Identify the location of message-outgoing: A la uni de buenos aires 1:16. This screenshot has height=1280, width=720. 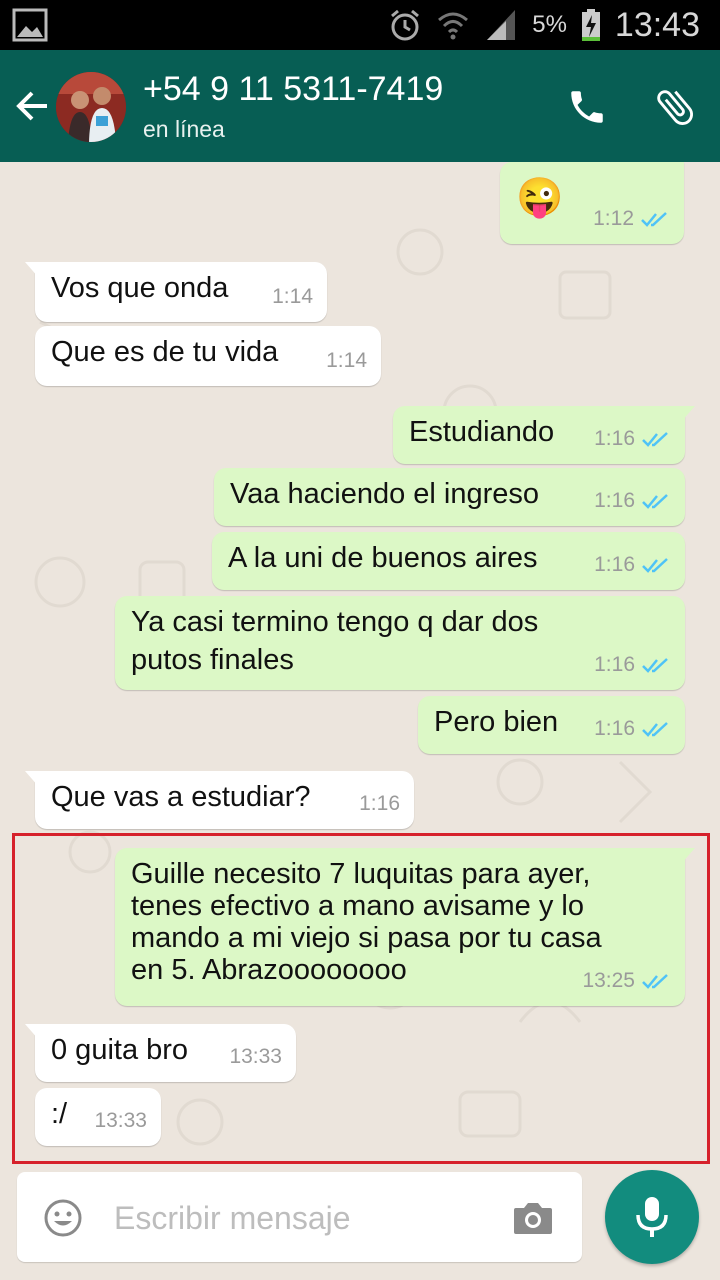
(448, 561).